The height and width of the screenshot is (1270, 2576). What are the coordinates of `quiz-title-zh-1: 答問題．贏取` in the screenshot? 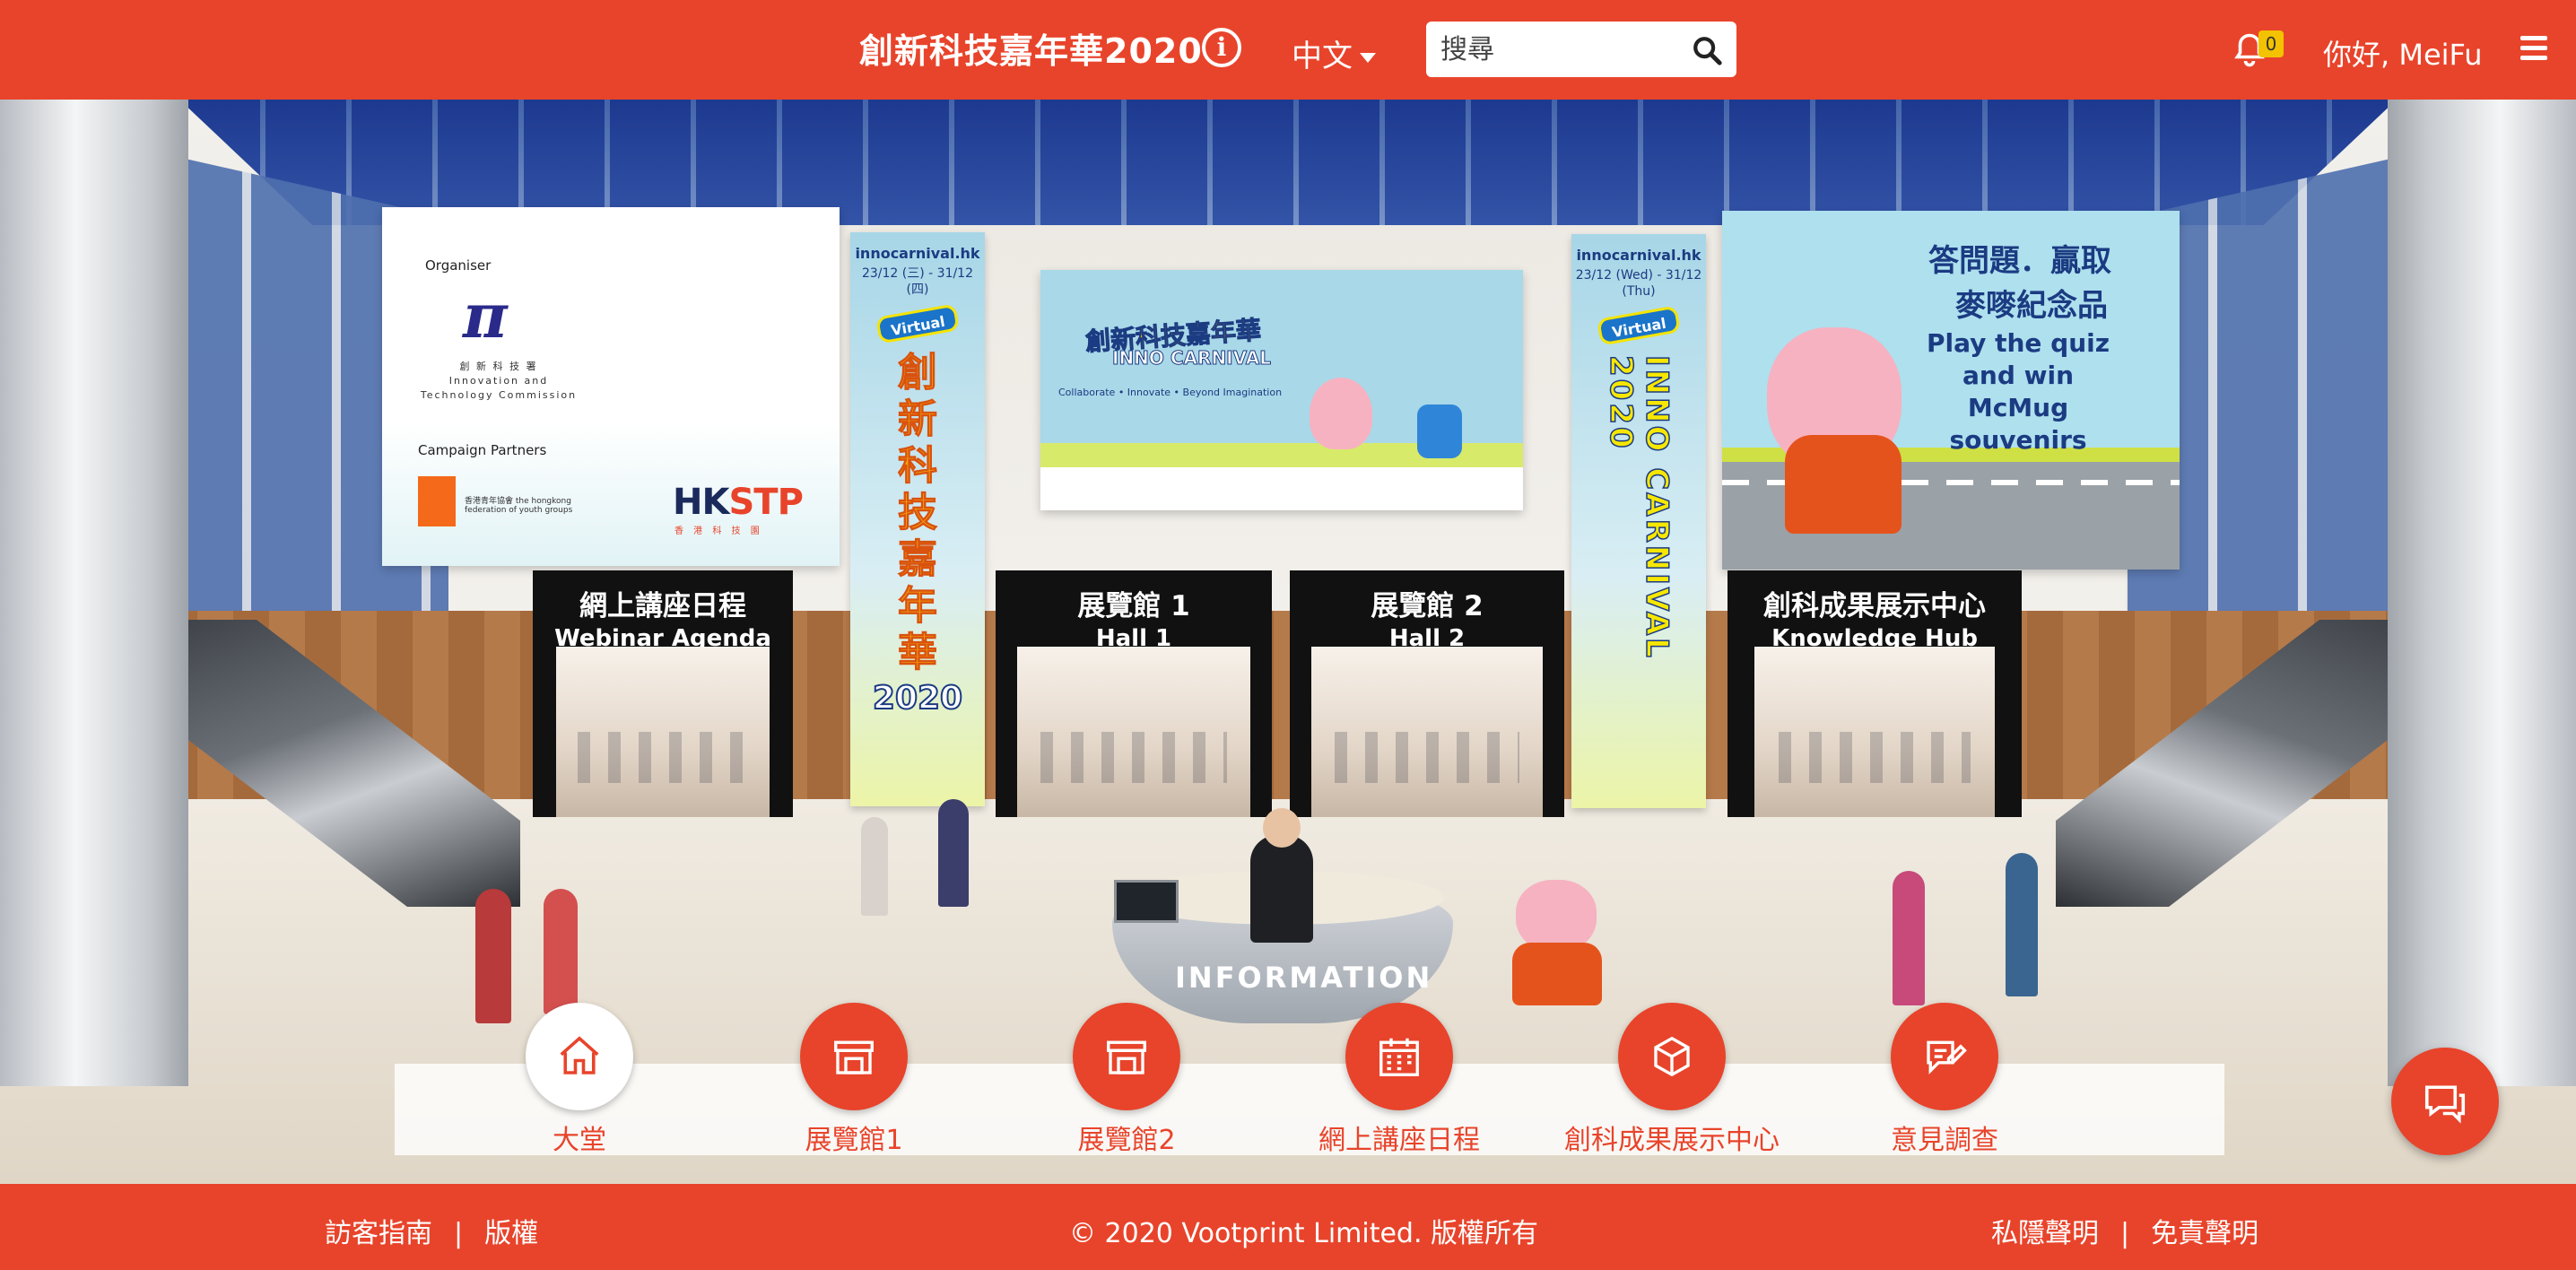 It's located at (2019, 261).